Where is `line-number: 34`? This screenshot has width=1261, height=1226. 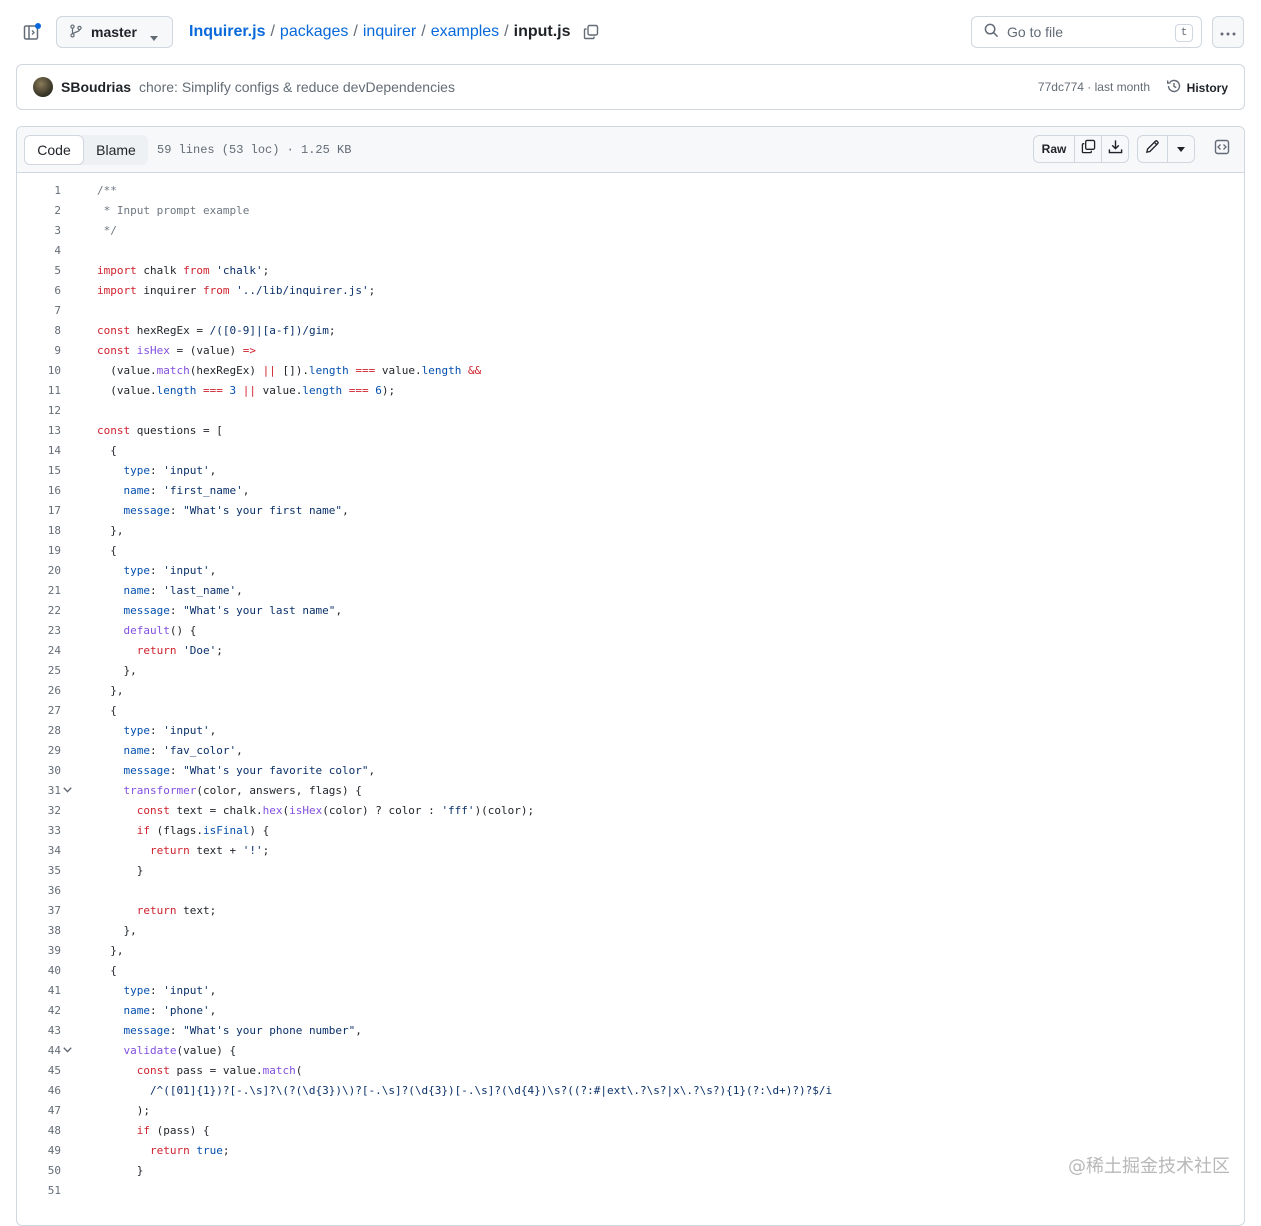
line-number: 34 is located at coordinates (39, 850).